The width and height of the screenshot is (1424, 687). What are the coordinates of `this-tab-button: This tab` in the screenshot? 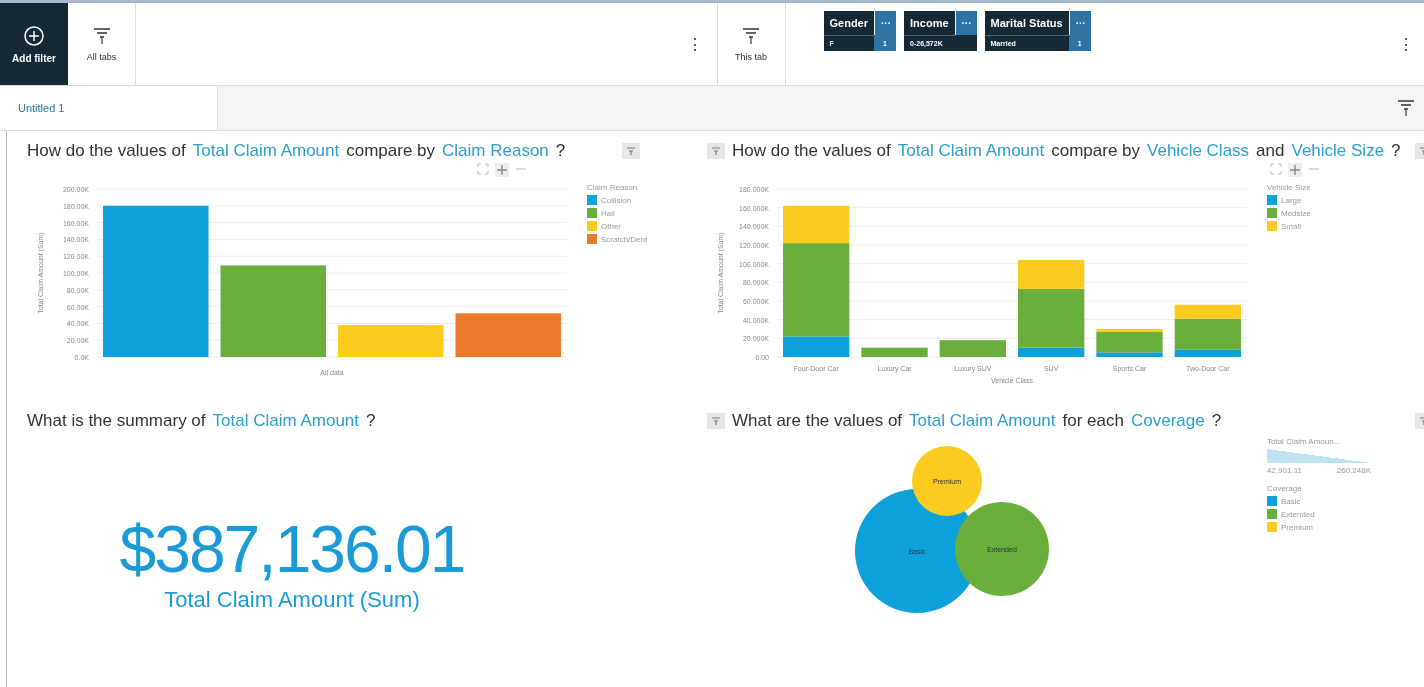 It's located at (751, 44).